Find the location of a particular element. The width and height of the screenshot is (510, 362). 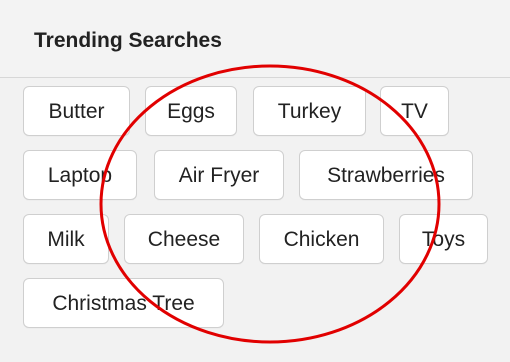

tag-toys: Toys is located at coordinates (443, 239).